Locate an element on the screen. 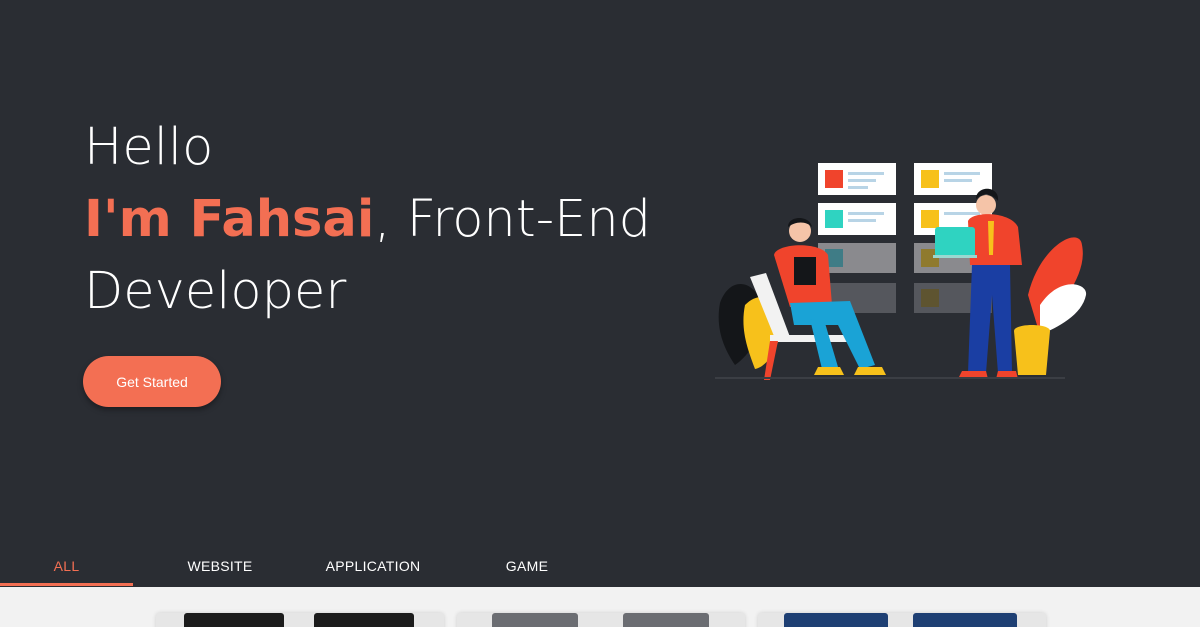 The height and width of the screenshot is (627, 1200). tab-game: GAME is located at coordinates (527, 567).